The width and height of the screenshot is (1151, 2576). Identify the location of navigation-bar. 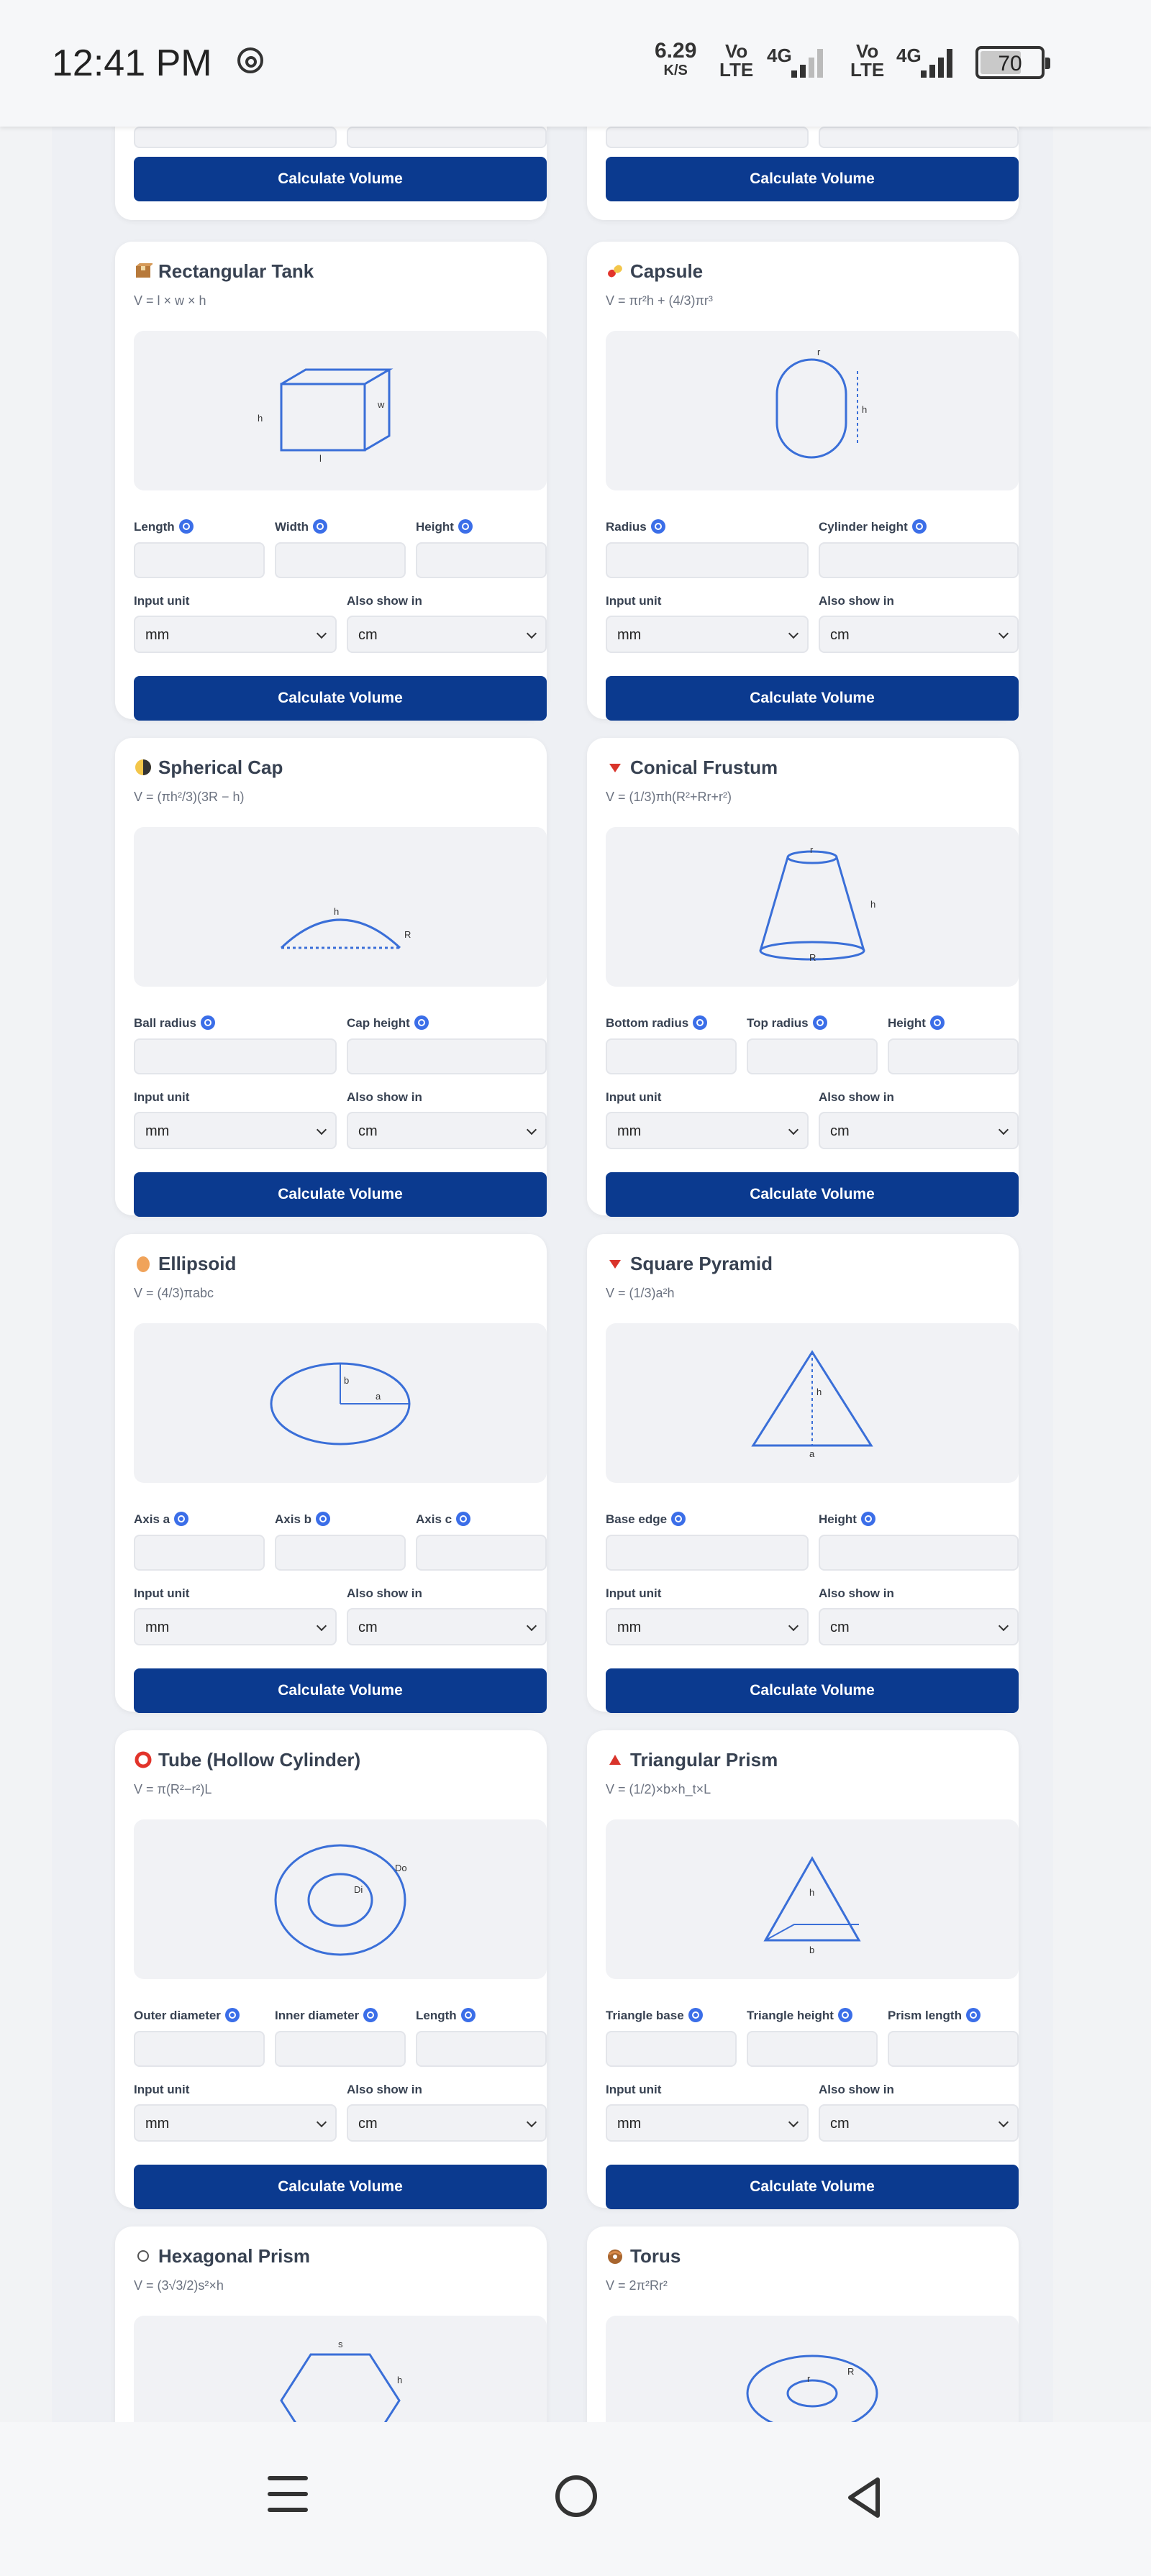
(575, 2499).